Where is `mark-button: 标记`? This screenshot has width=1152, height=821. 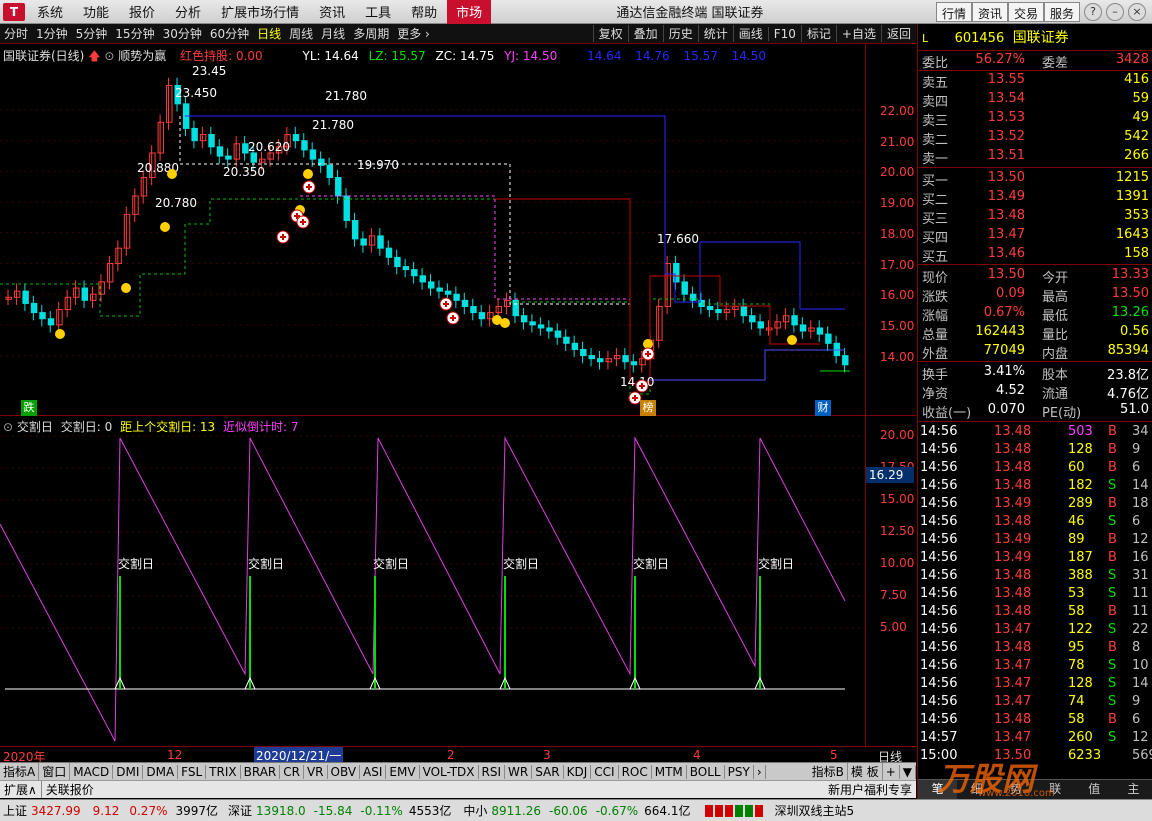 mark-button: 标记 is located at coordinates (818, 33).